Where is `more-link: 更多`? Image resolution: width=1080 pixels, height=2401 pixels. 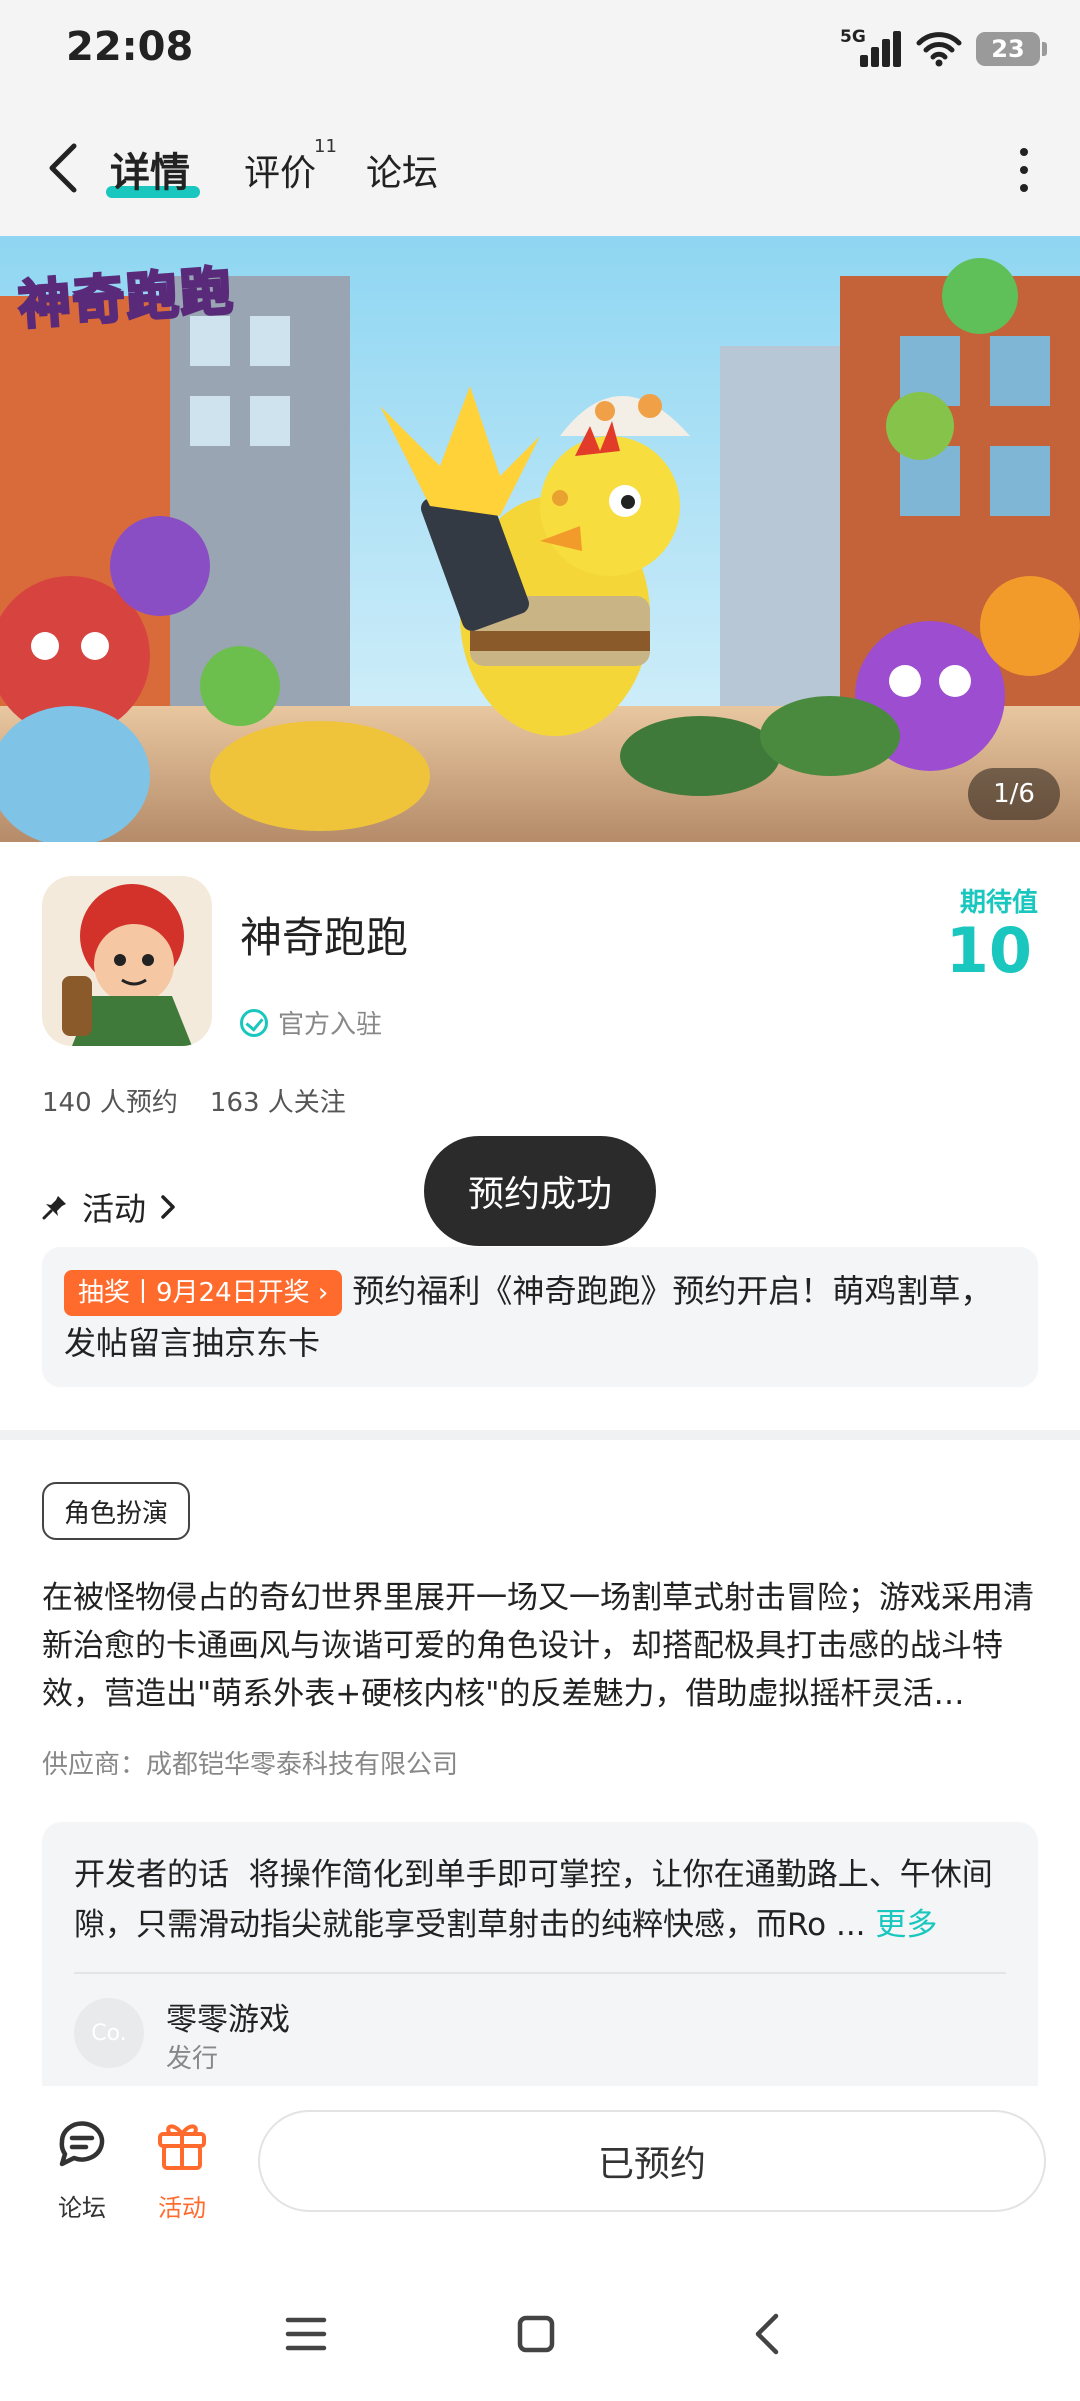
more-link: 更多 is located at coordinates (906, 1925).